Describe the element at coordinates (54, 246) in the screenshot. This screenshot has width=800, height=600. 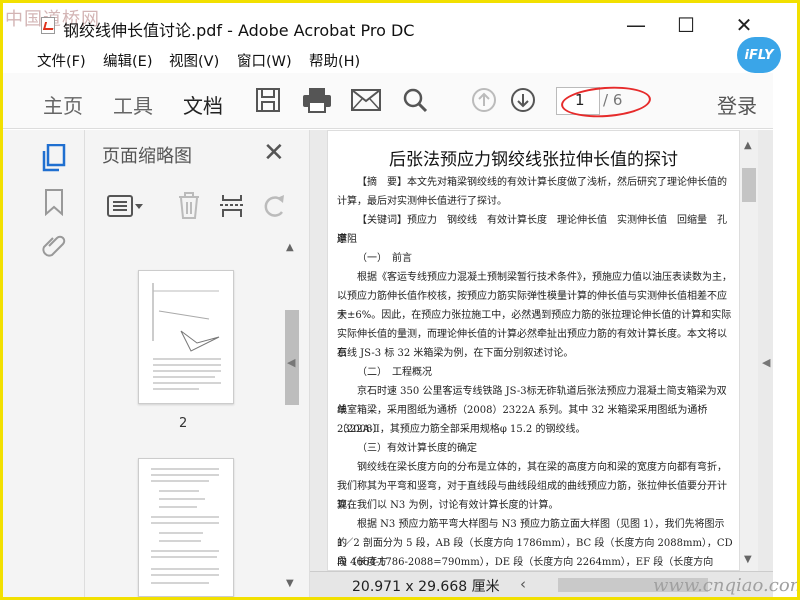
I see `attachment-icon` at that location.